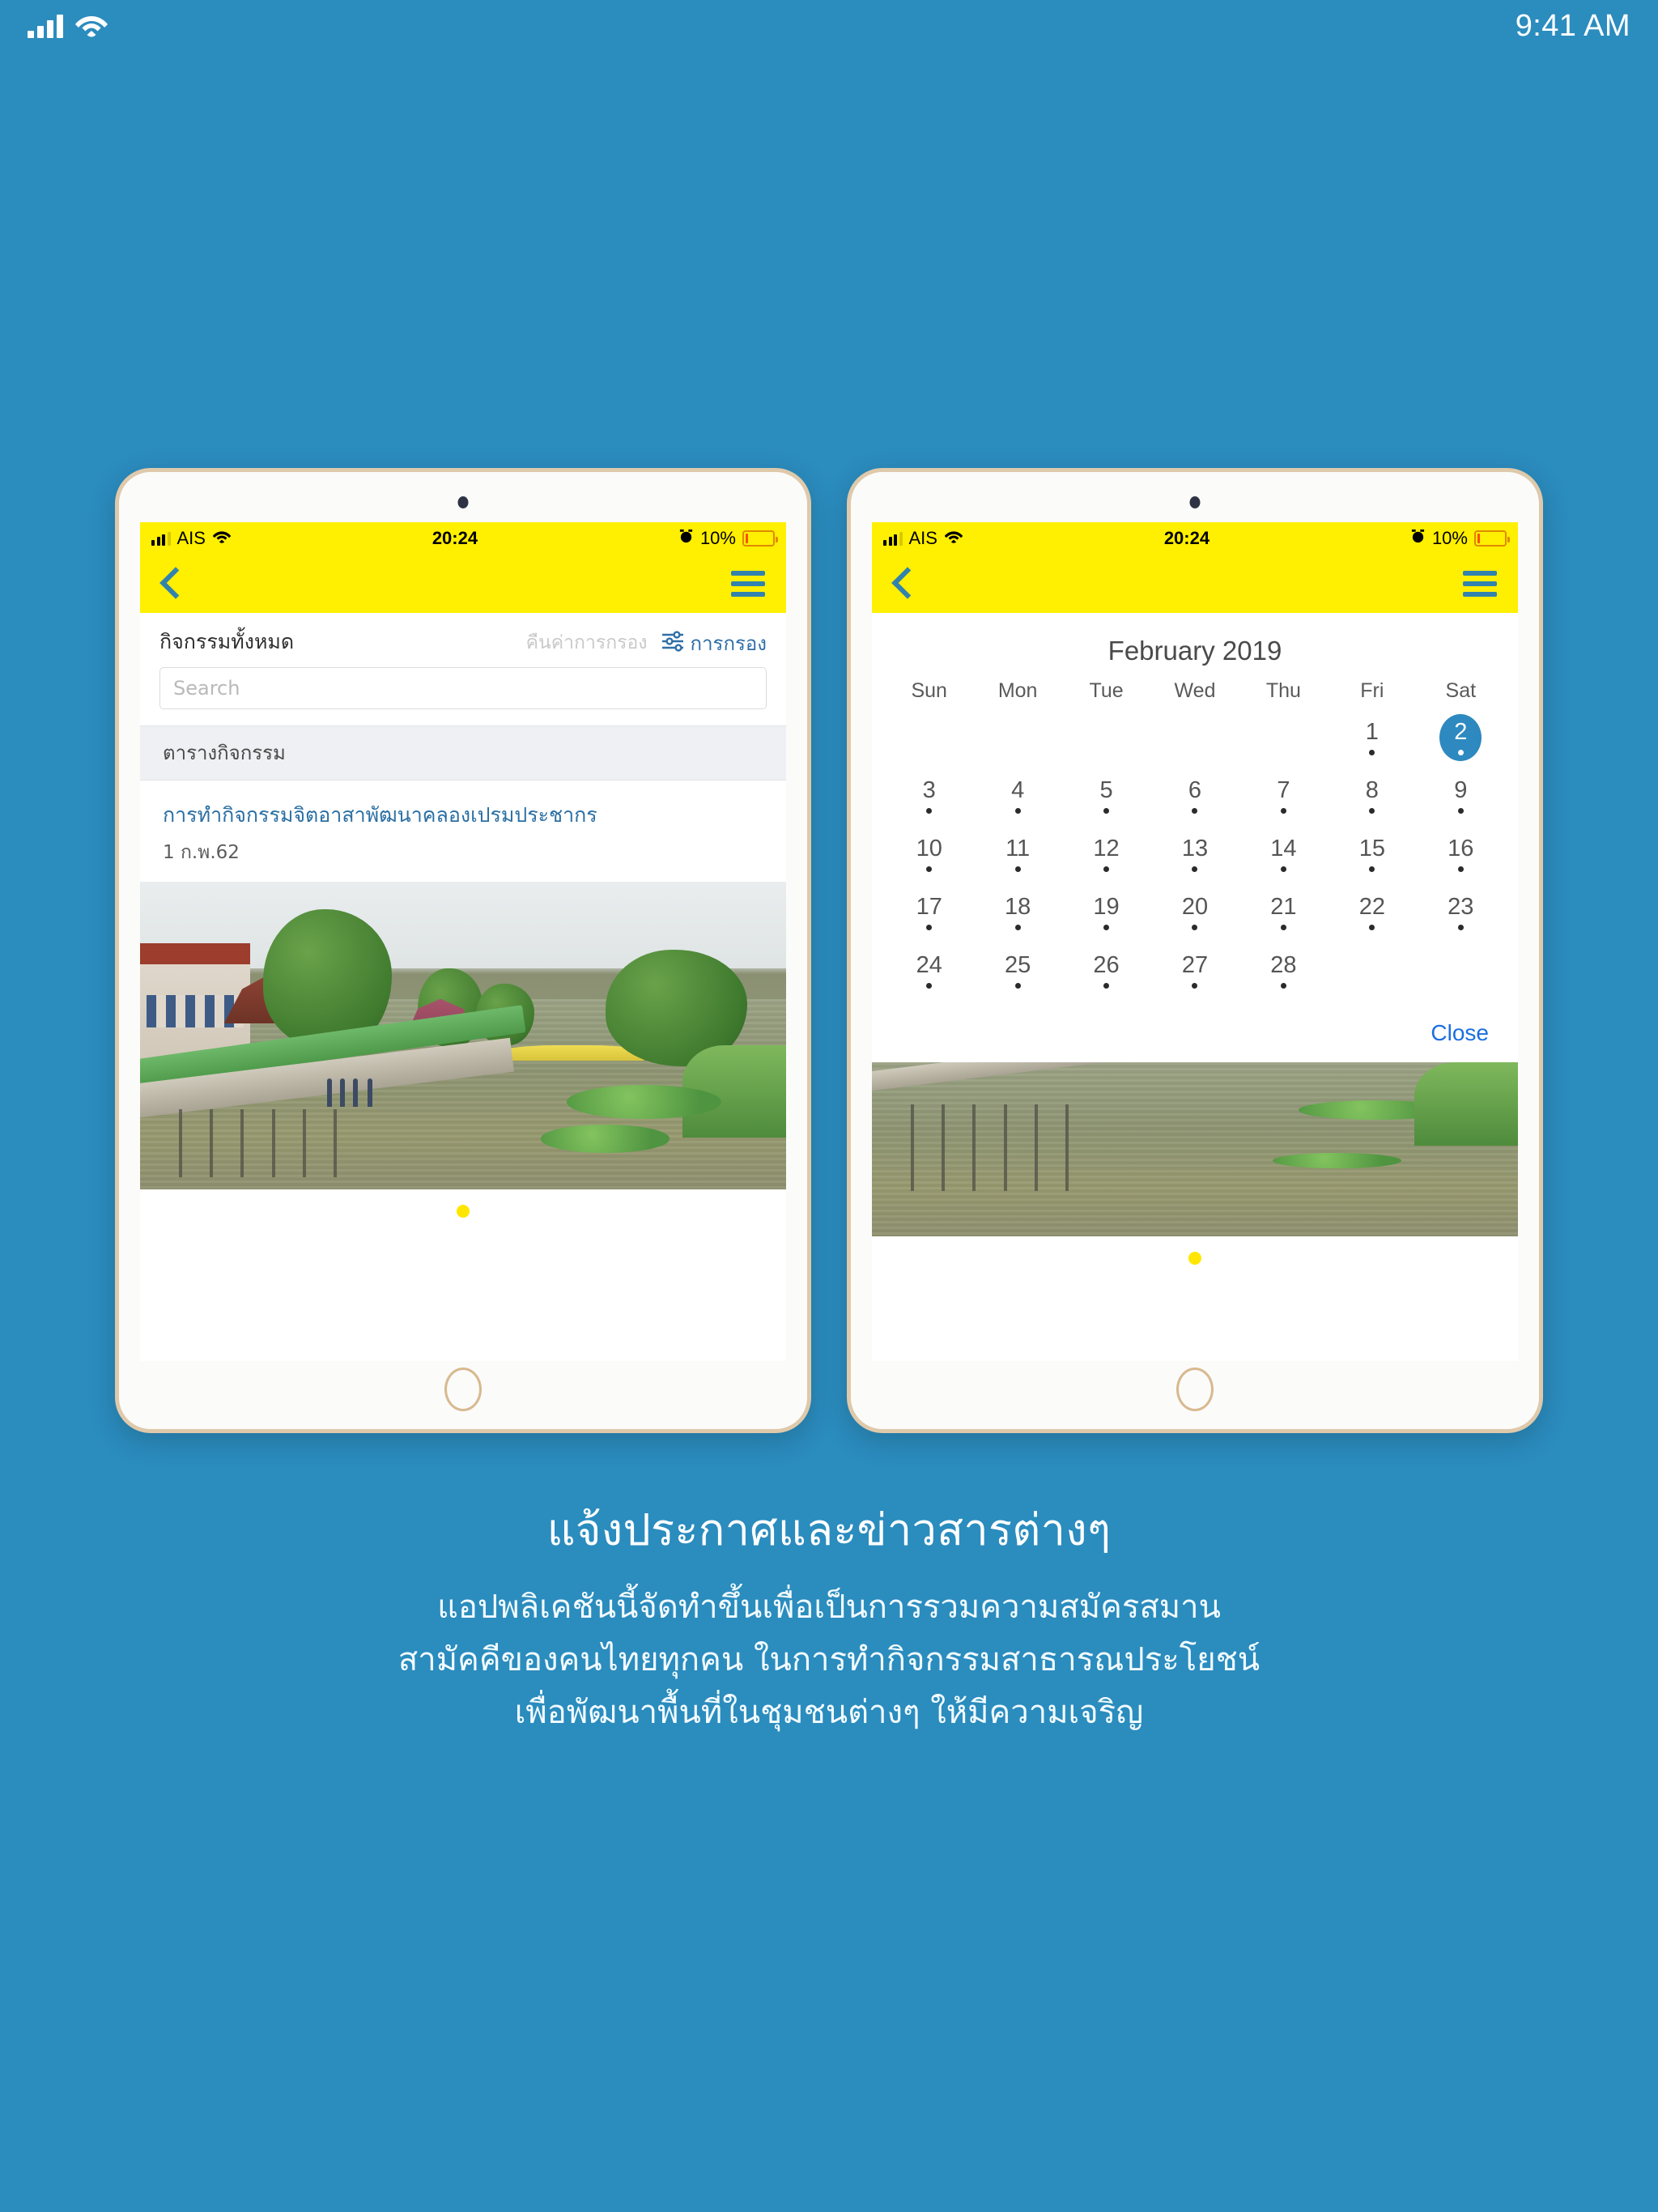  Describe the element at coordinates (929, 912) in the screenshot. I see `calendar-cell-day: 17` at that location.